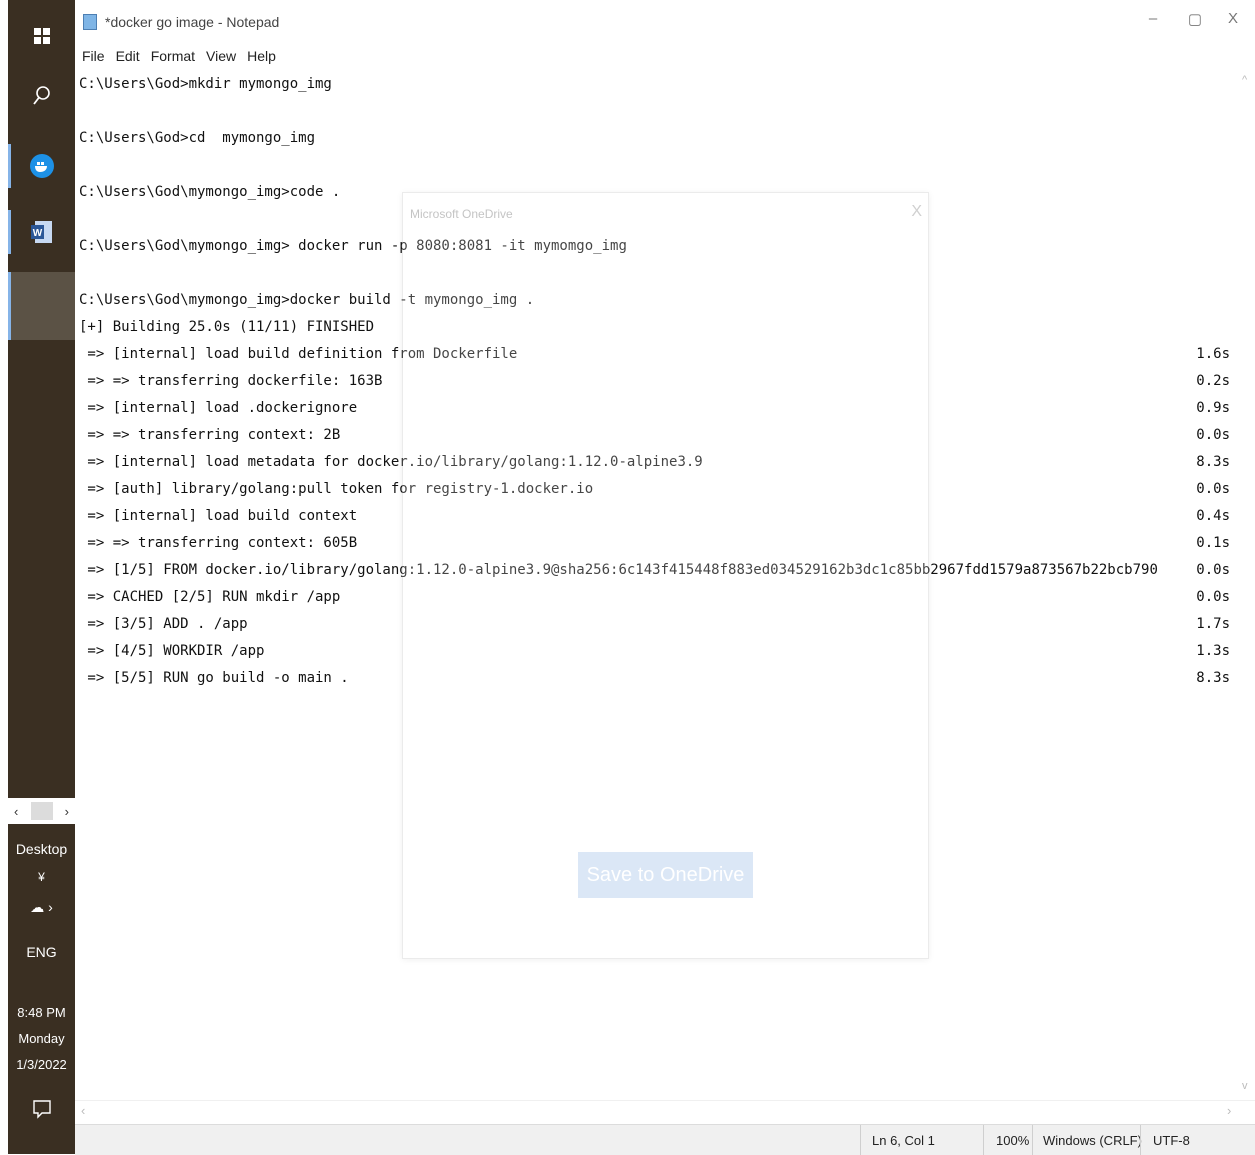 The image size is (1255, 1155). Describe the element at coordinates (93, 56) in the screenshot. I see `menu-file: File` at that location.